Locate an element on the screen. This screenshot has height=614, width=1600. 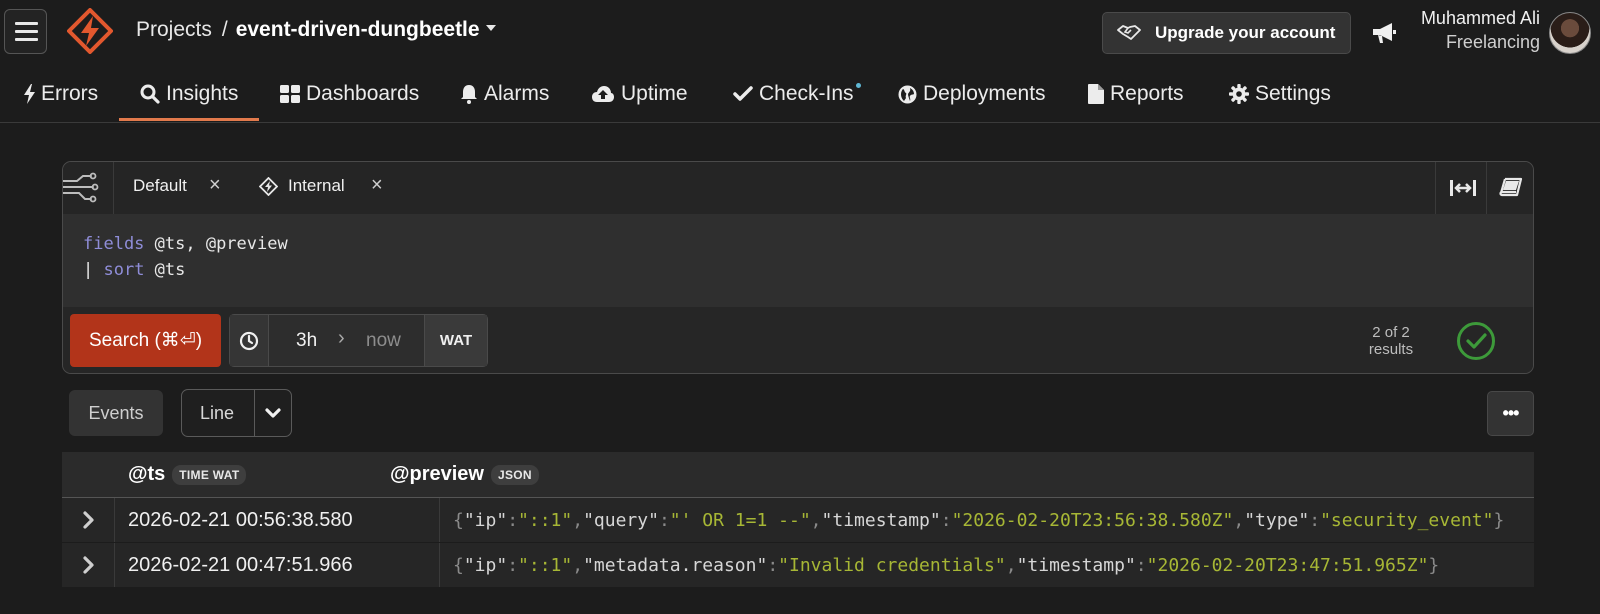
column-type-badge: TIME WAT is located at coordinates (209, 474).